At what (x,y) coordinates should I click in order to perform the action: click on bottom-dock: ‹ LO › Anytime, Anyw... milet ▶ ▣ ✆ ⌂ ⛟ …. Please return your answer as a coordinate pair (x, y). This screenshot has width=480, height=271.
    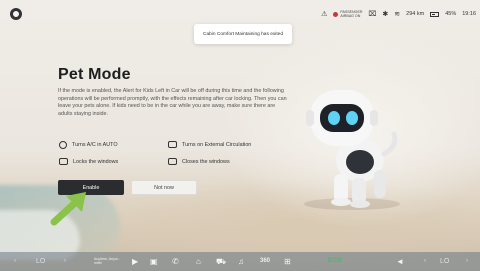
    Looking at the image, I should click on (240, 261).